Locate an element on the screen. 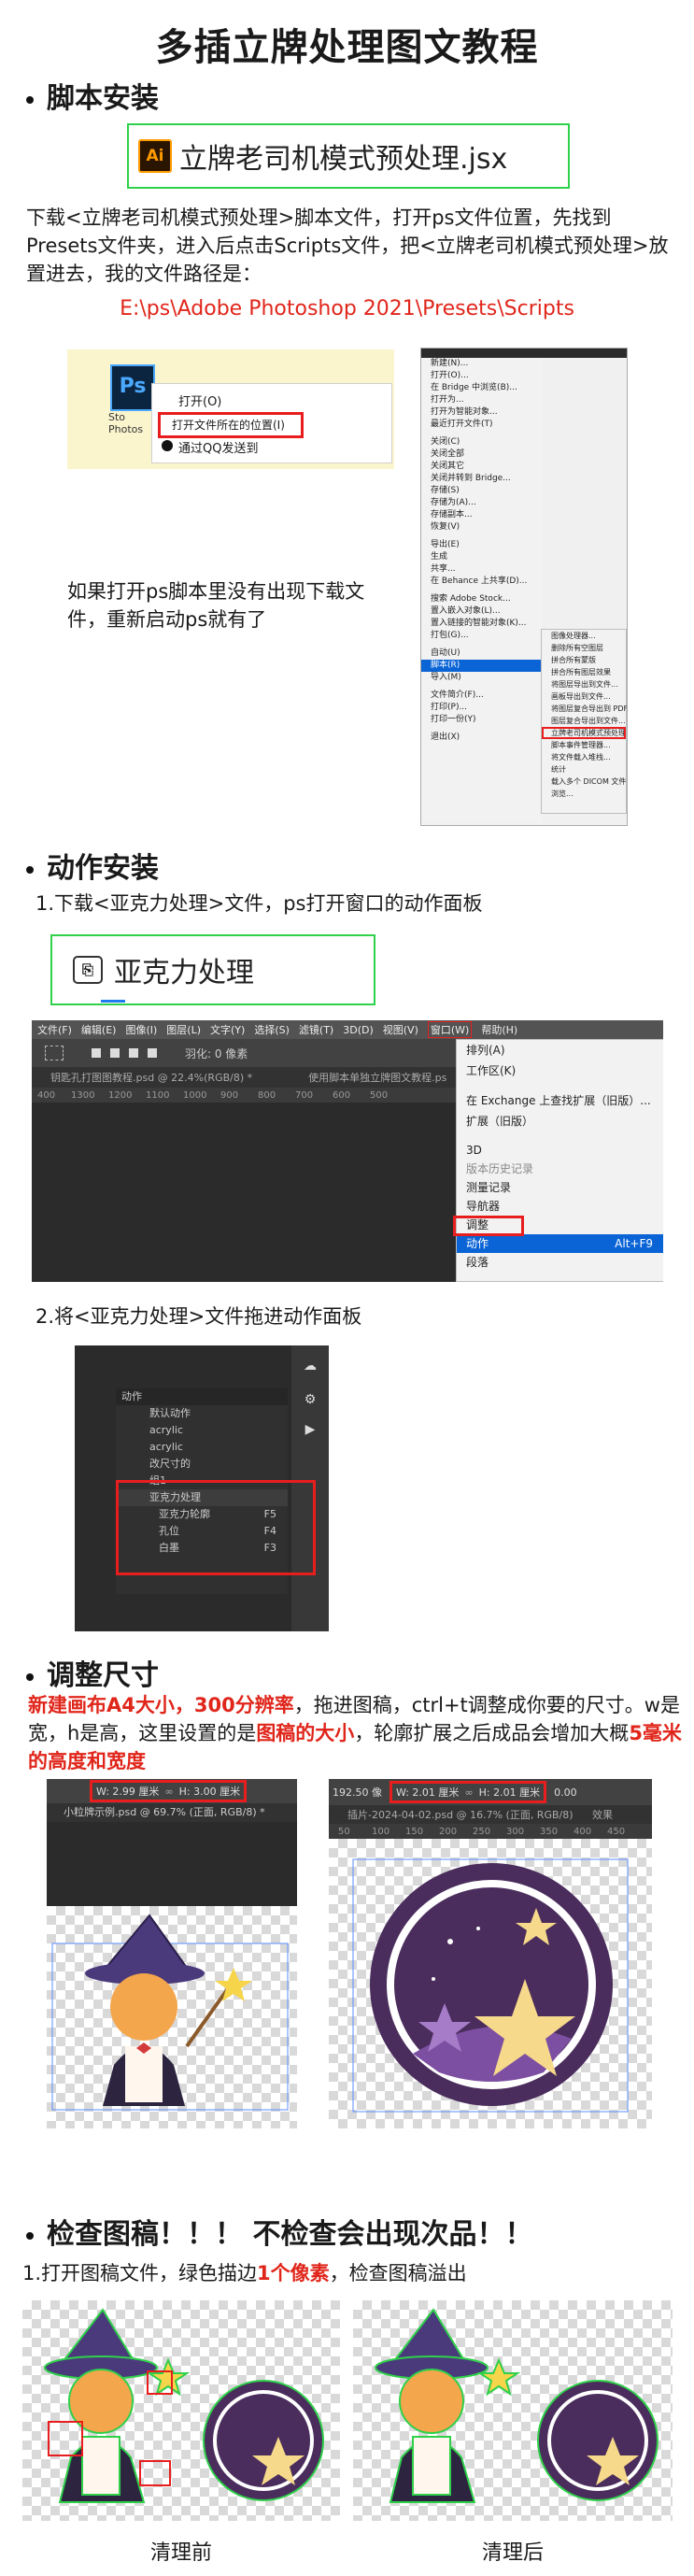 This screenshot has height=2576, width=694. angle-field: 0.00 is located at coordinates (565, 1792).